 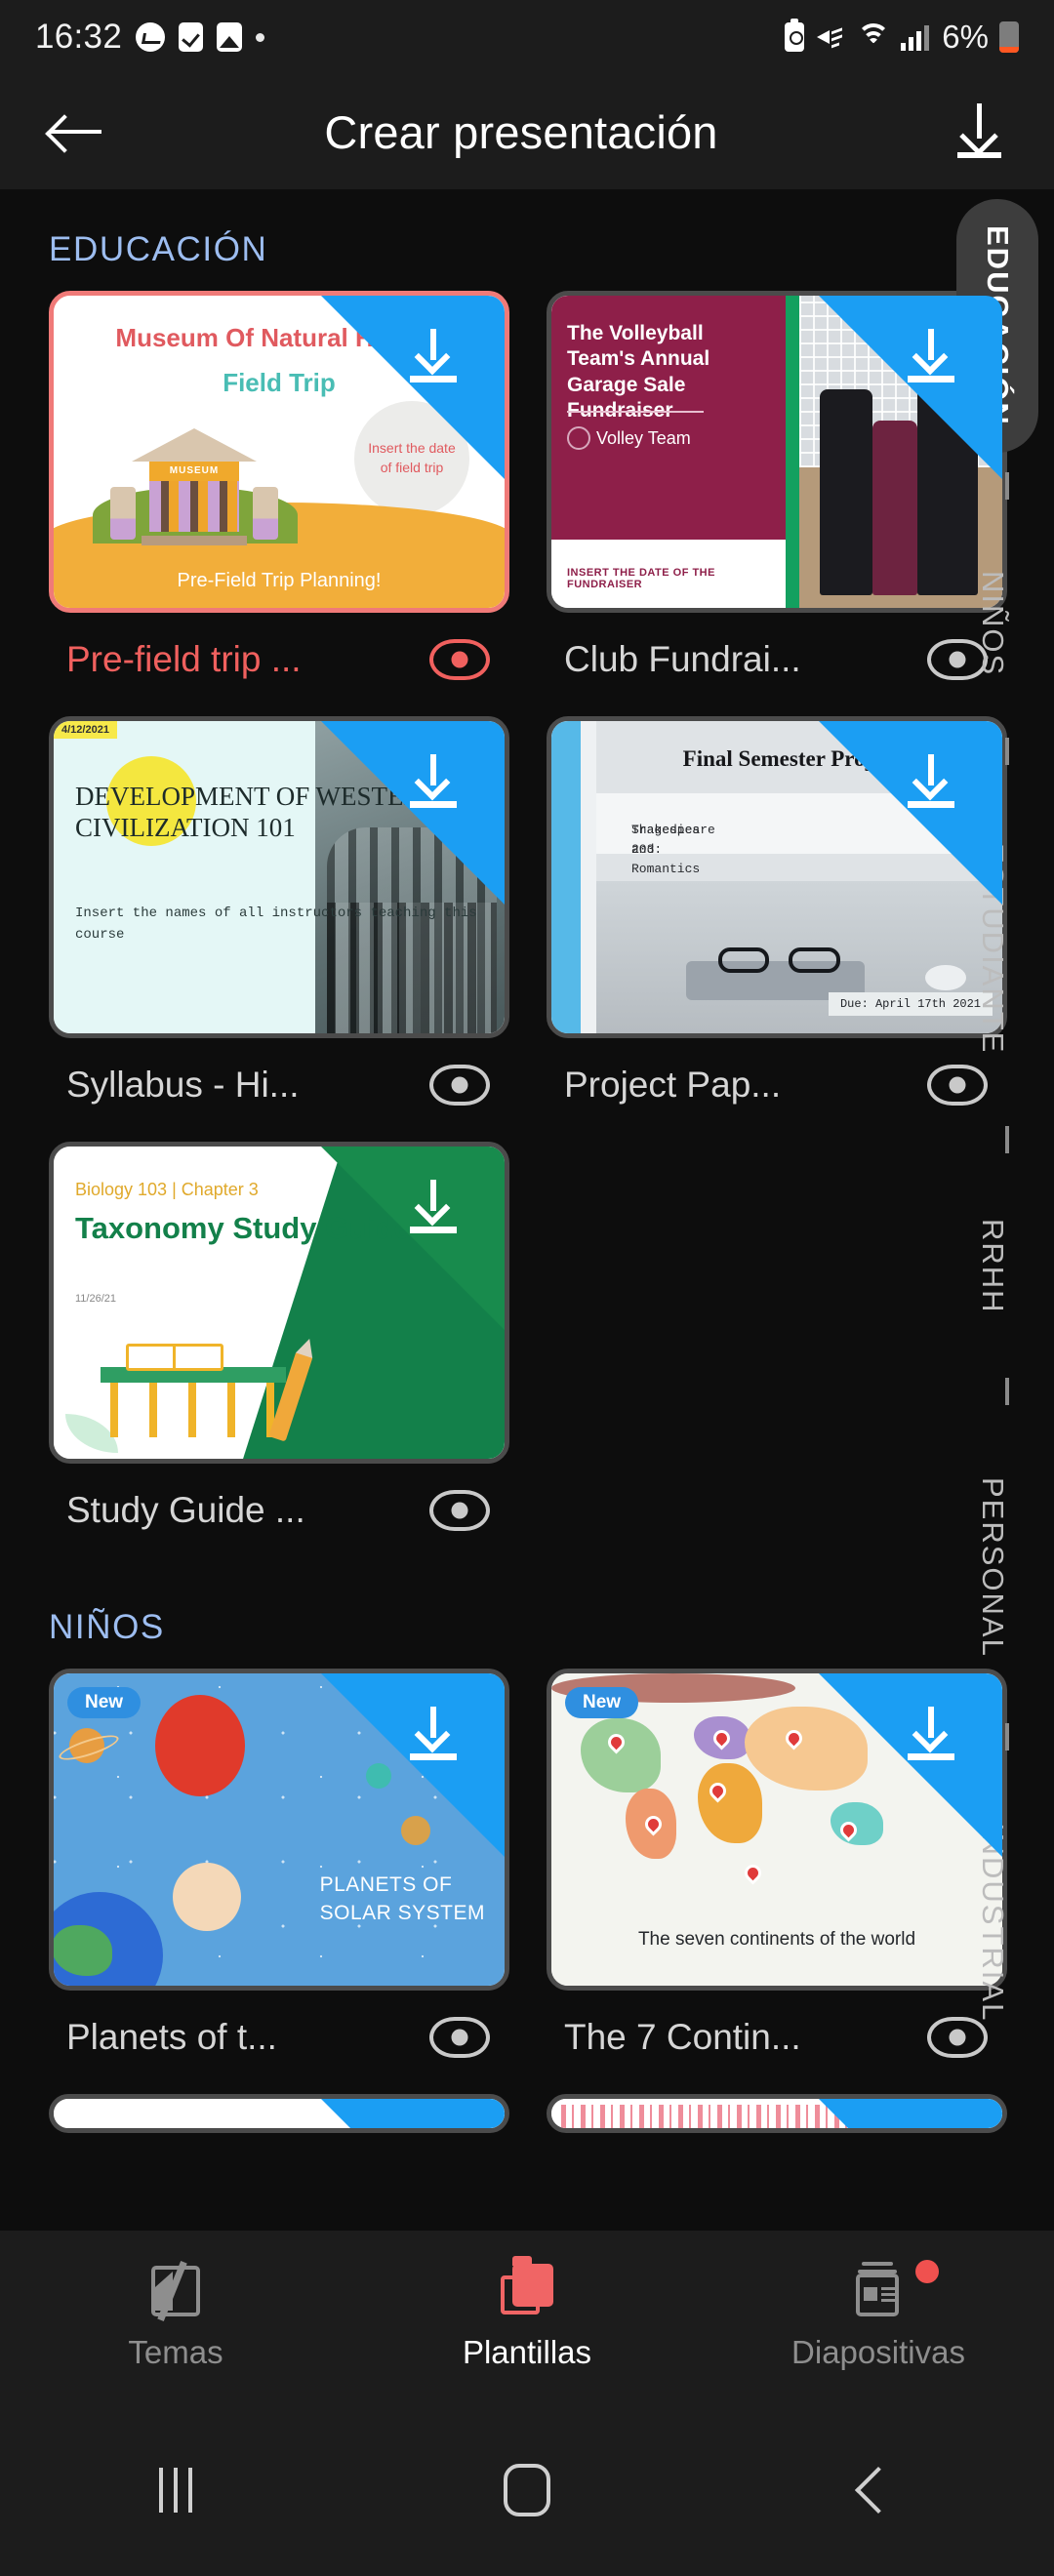 I want to click on wifi-icon, so click(x=874, y=37).